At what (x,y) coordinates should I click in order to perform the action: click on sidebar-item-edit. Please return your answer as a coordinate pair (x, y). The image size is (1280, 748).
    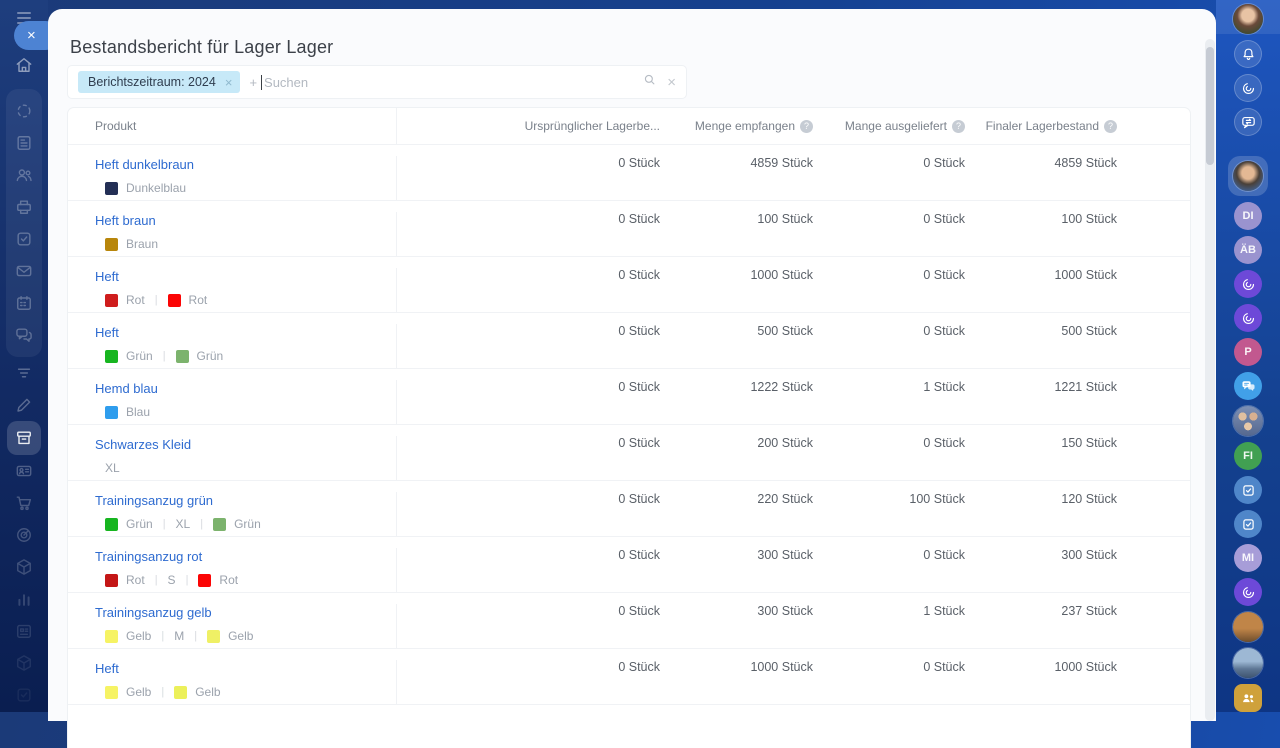
    Looking at the image, I should click on (24, 405).